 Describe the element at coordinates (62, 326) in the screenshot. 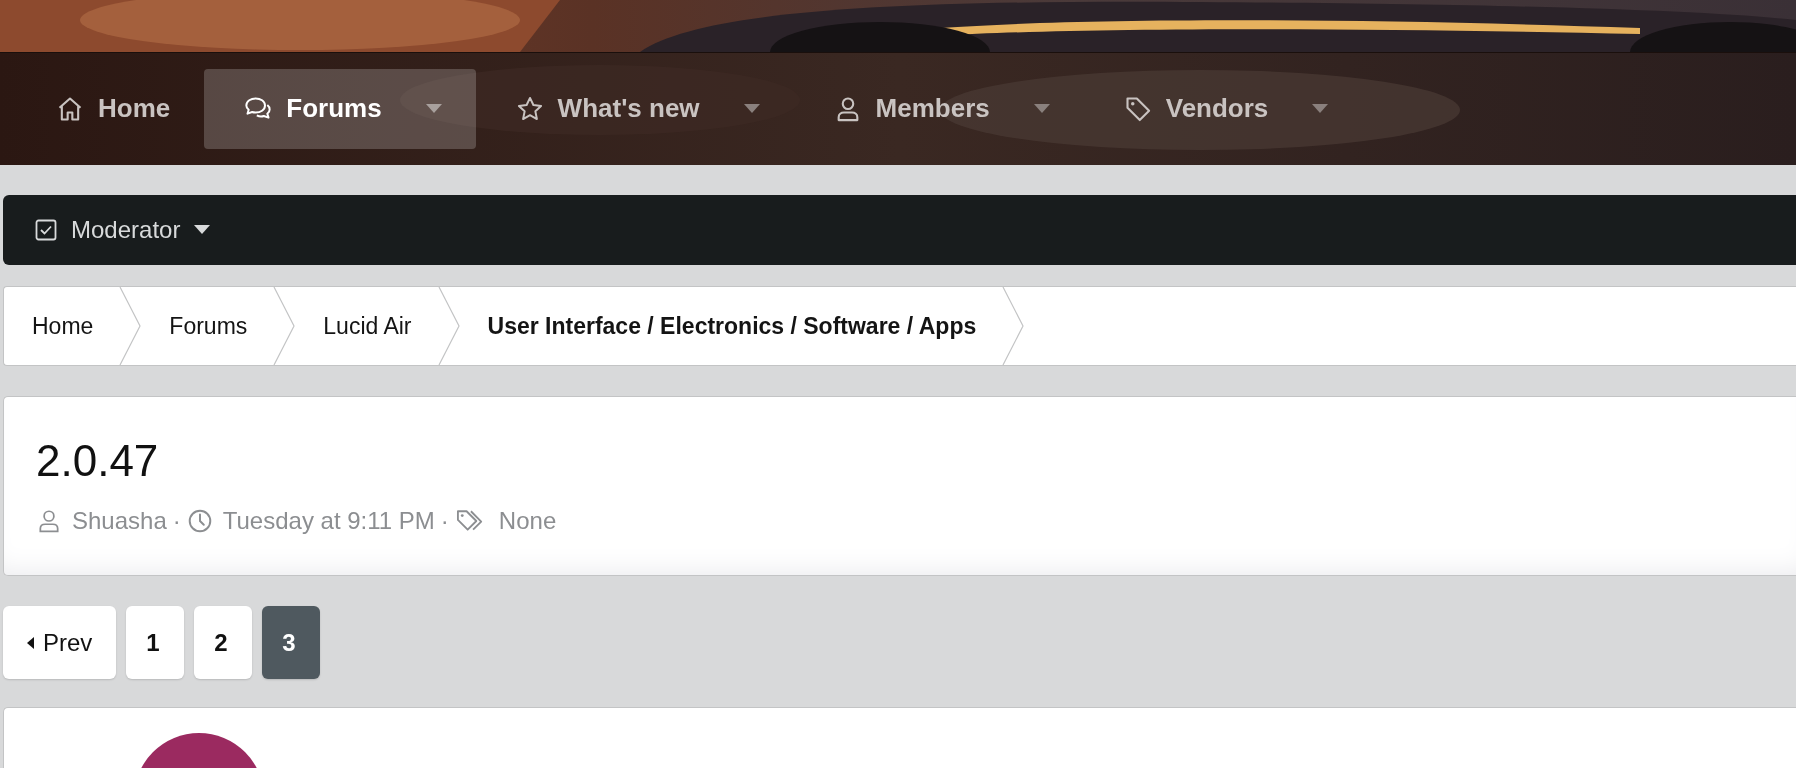

I see `breadcrumb-link: Home` at that location.